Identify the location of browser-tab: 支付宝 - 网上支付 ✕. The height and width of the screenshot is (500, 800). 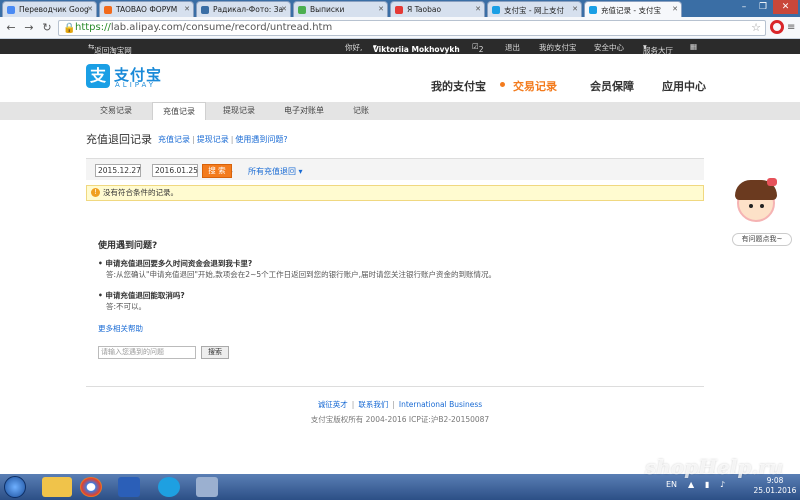
(534, 9).